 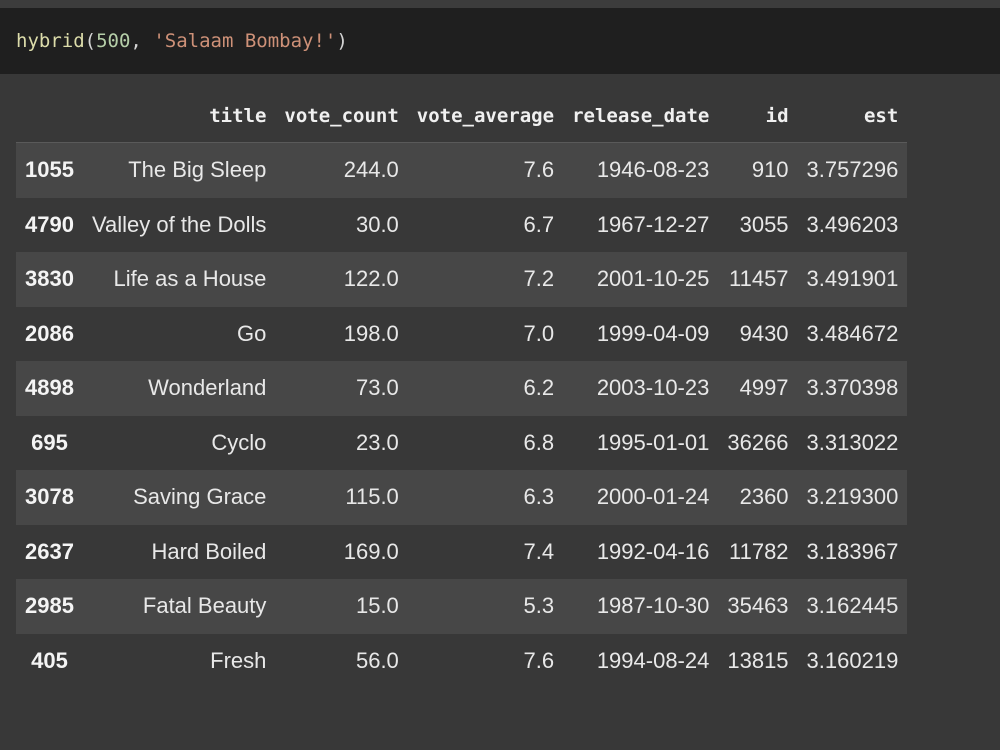 I want to click on row-index: 695, so click(x=49, y=442).